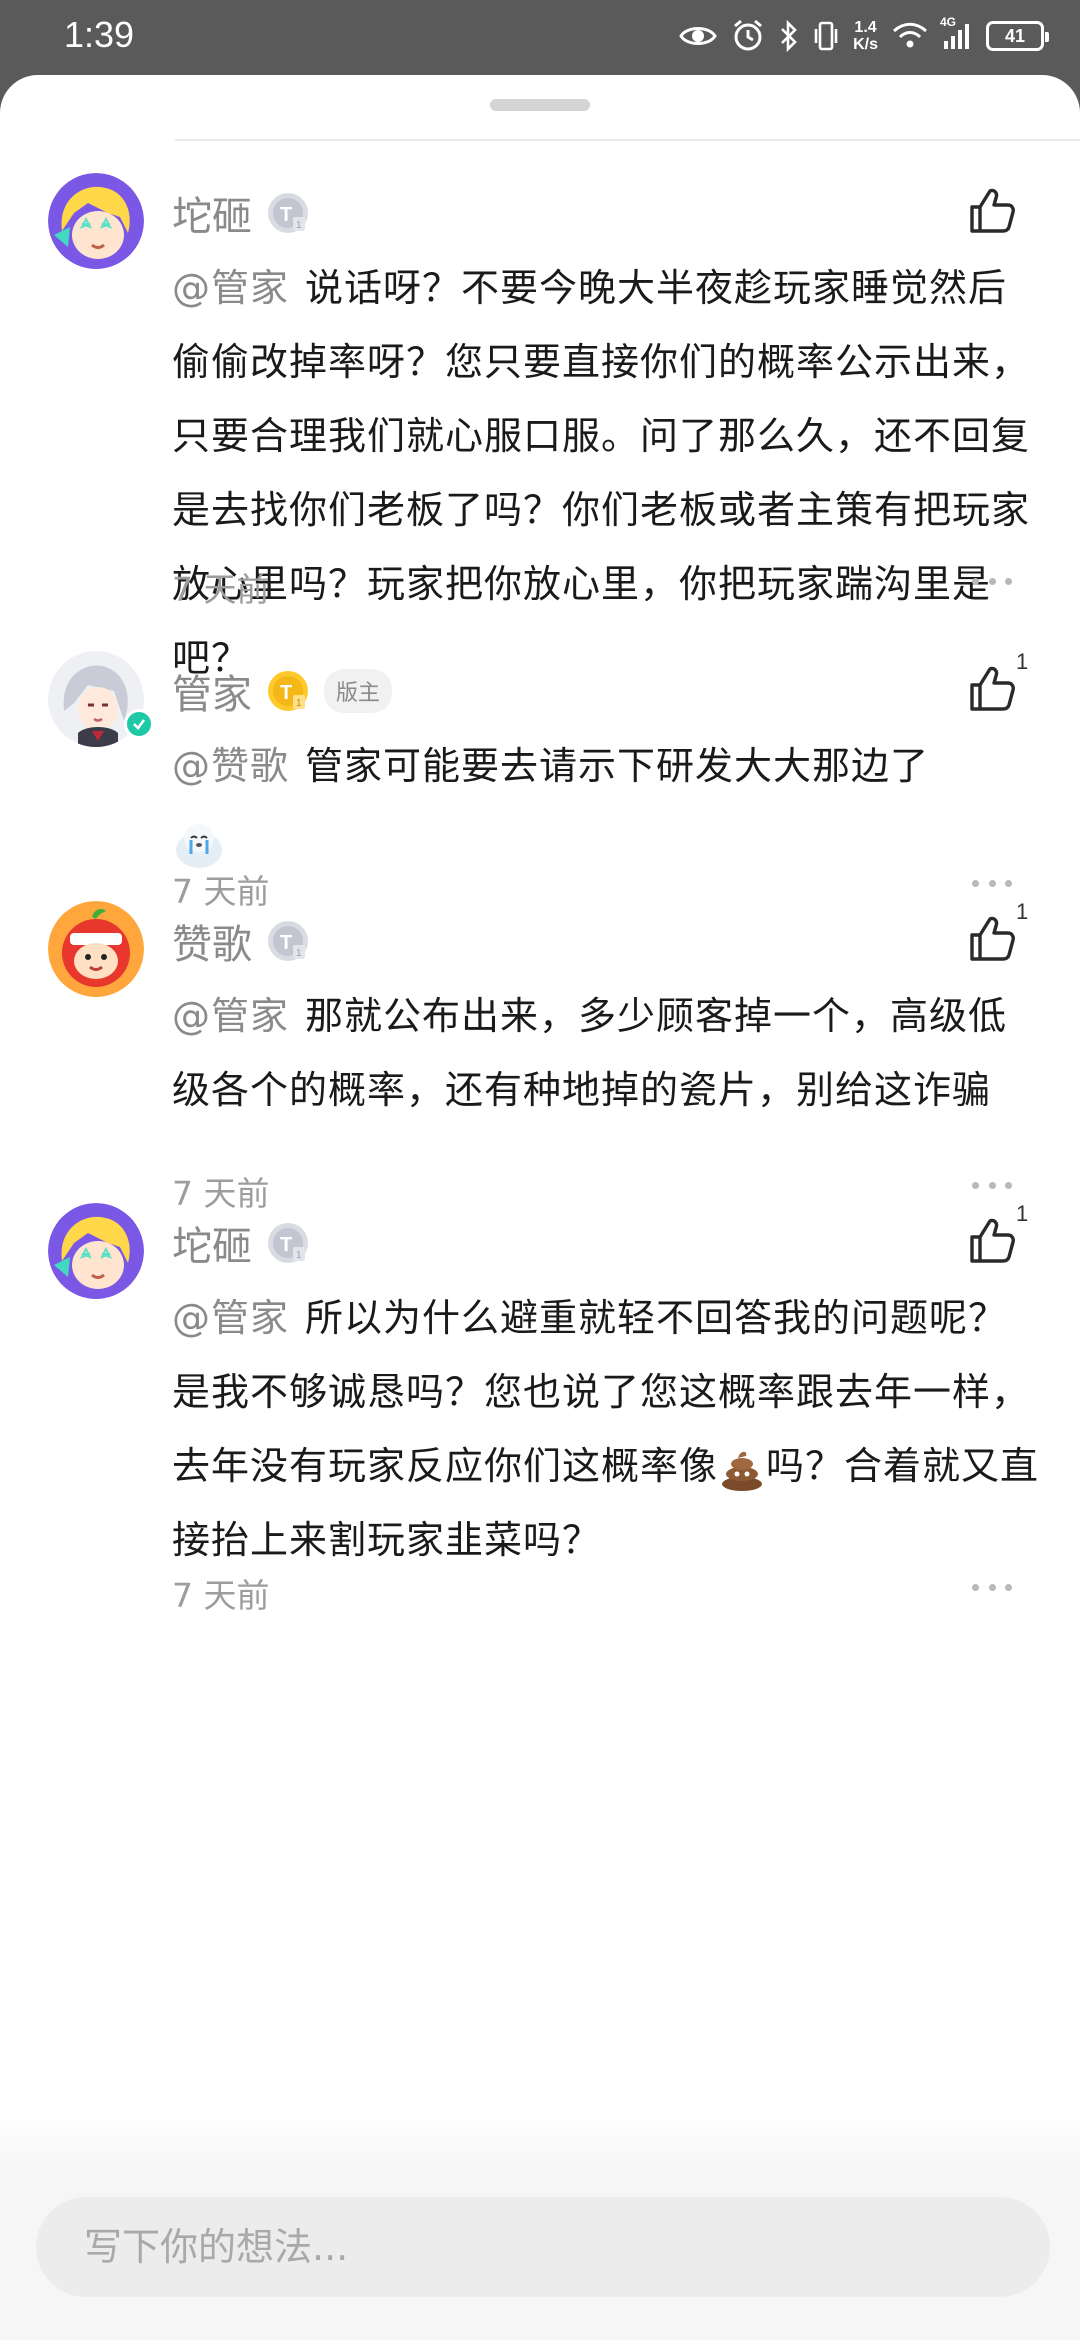  What do you see at coordinates (826, 36) in the screenshot?
I see `vibrate-icon` at bounding box center [826, 36].